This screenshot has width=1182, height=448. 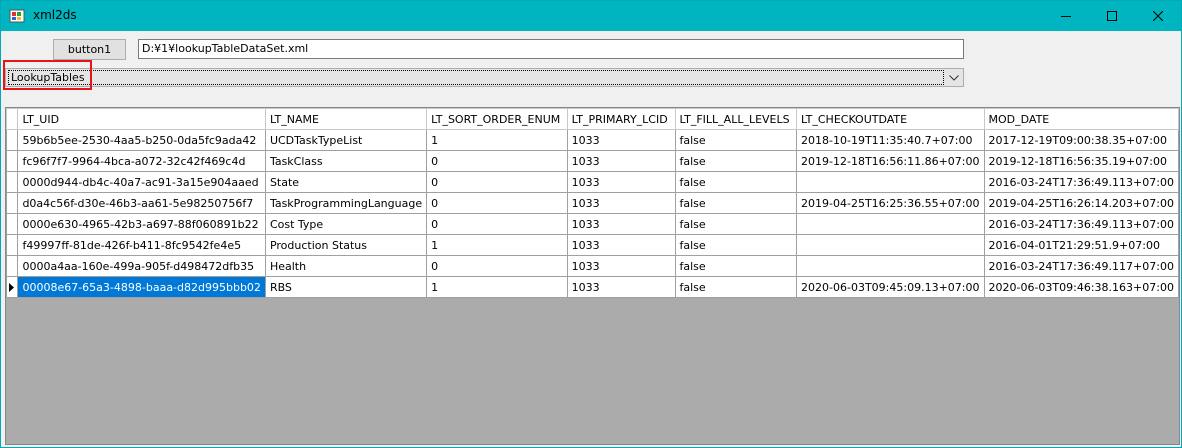 What do you see at coordinates (890, 287) in the screenshot?
I see `table-cell: 2020-06-03T09:45:09.13+07:00` at bounding box center [890, 287].